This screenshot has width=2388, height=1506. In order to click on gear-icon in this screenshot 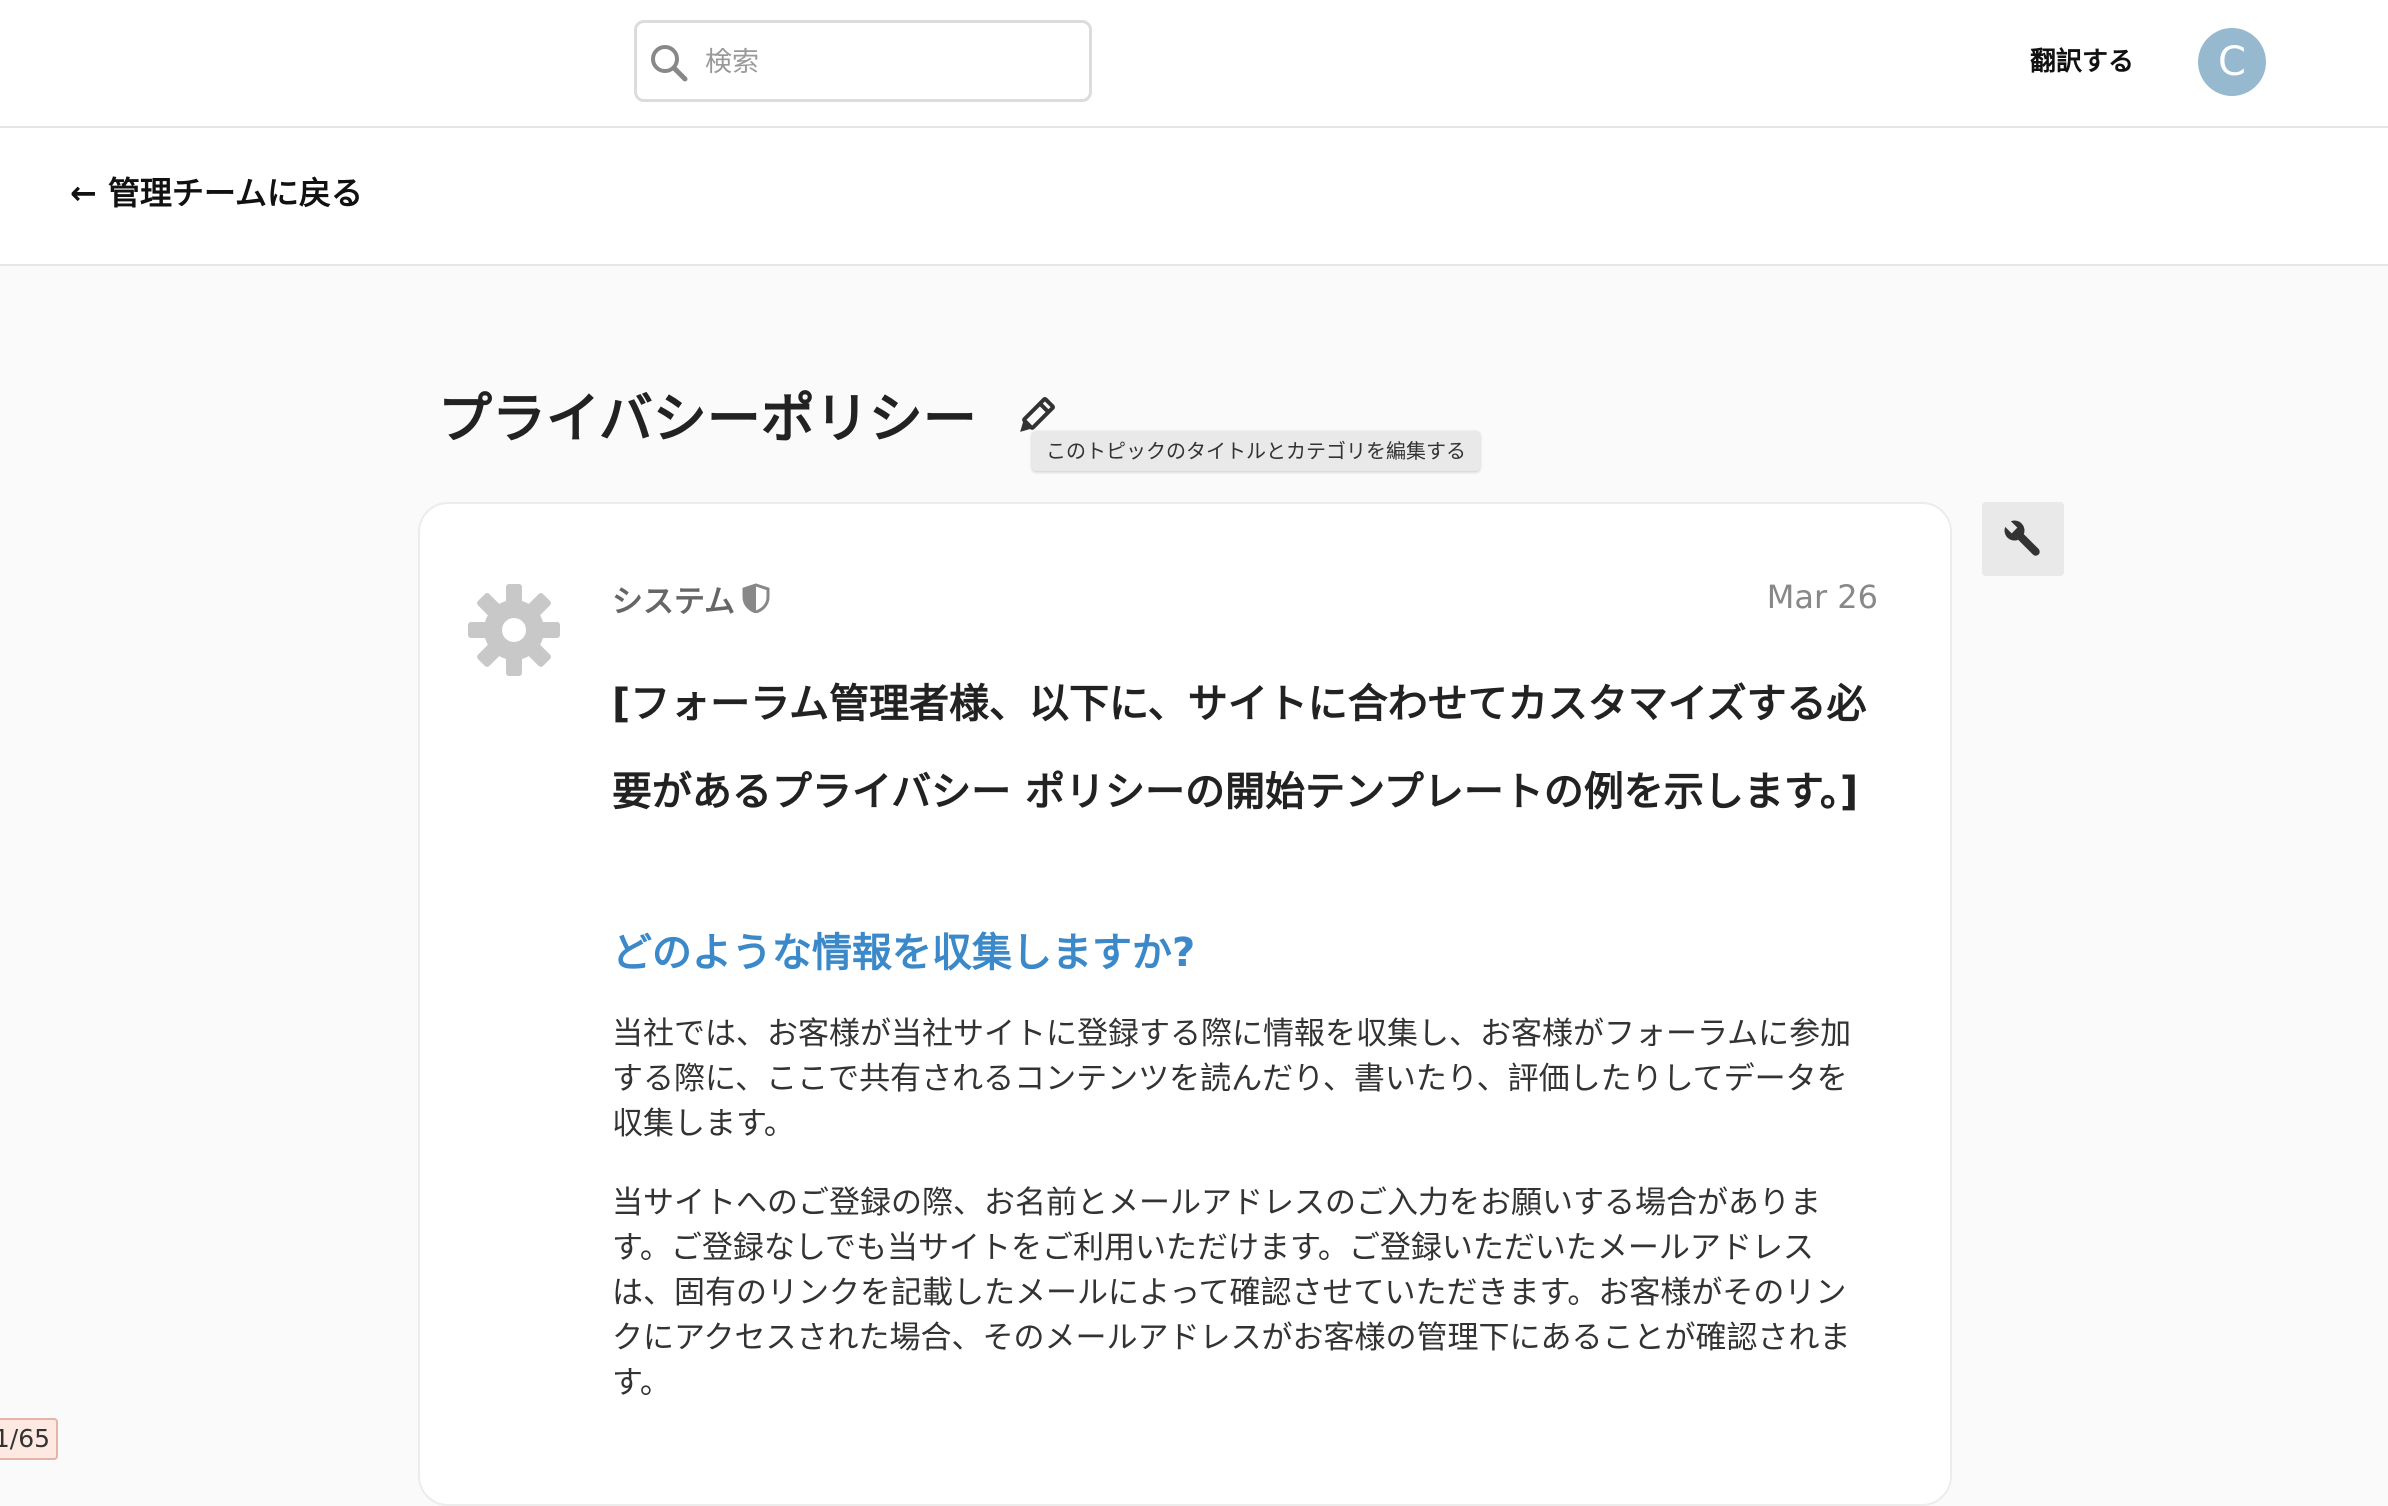, I will do `click(514, 630)`.